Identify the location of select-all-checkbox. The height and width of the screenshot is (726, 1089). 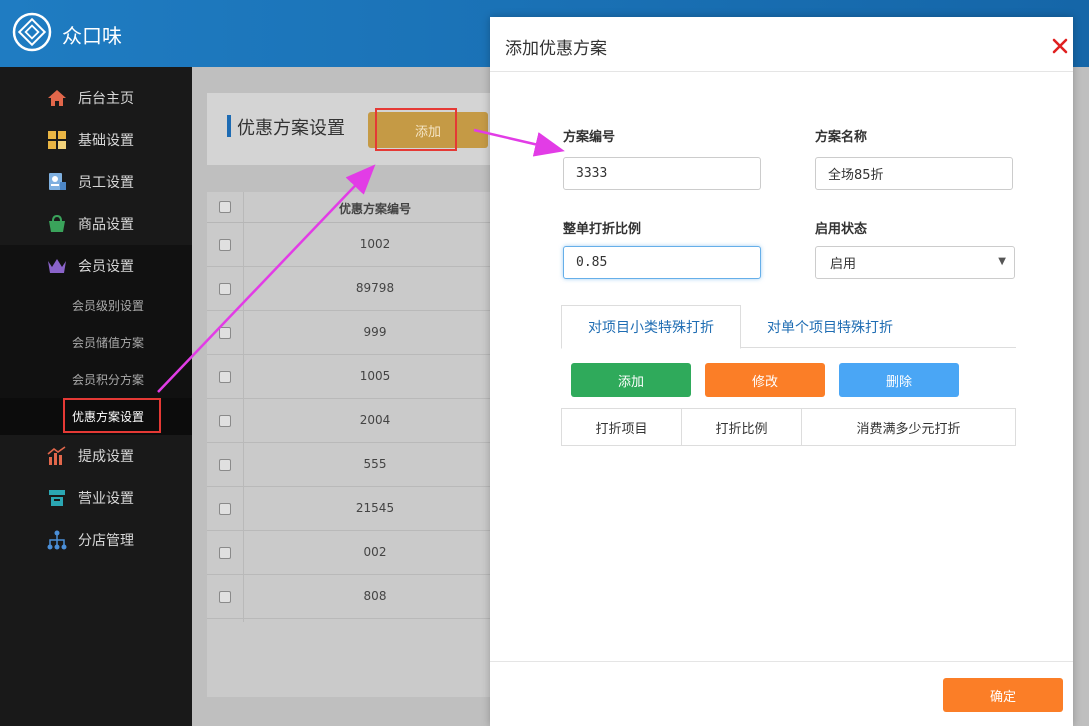
(225, 207).